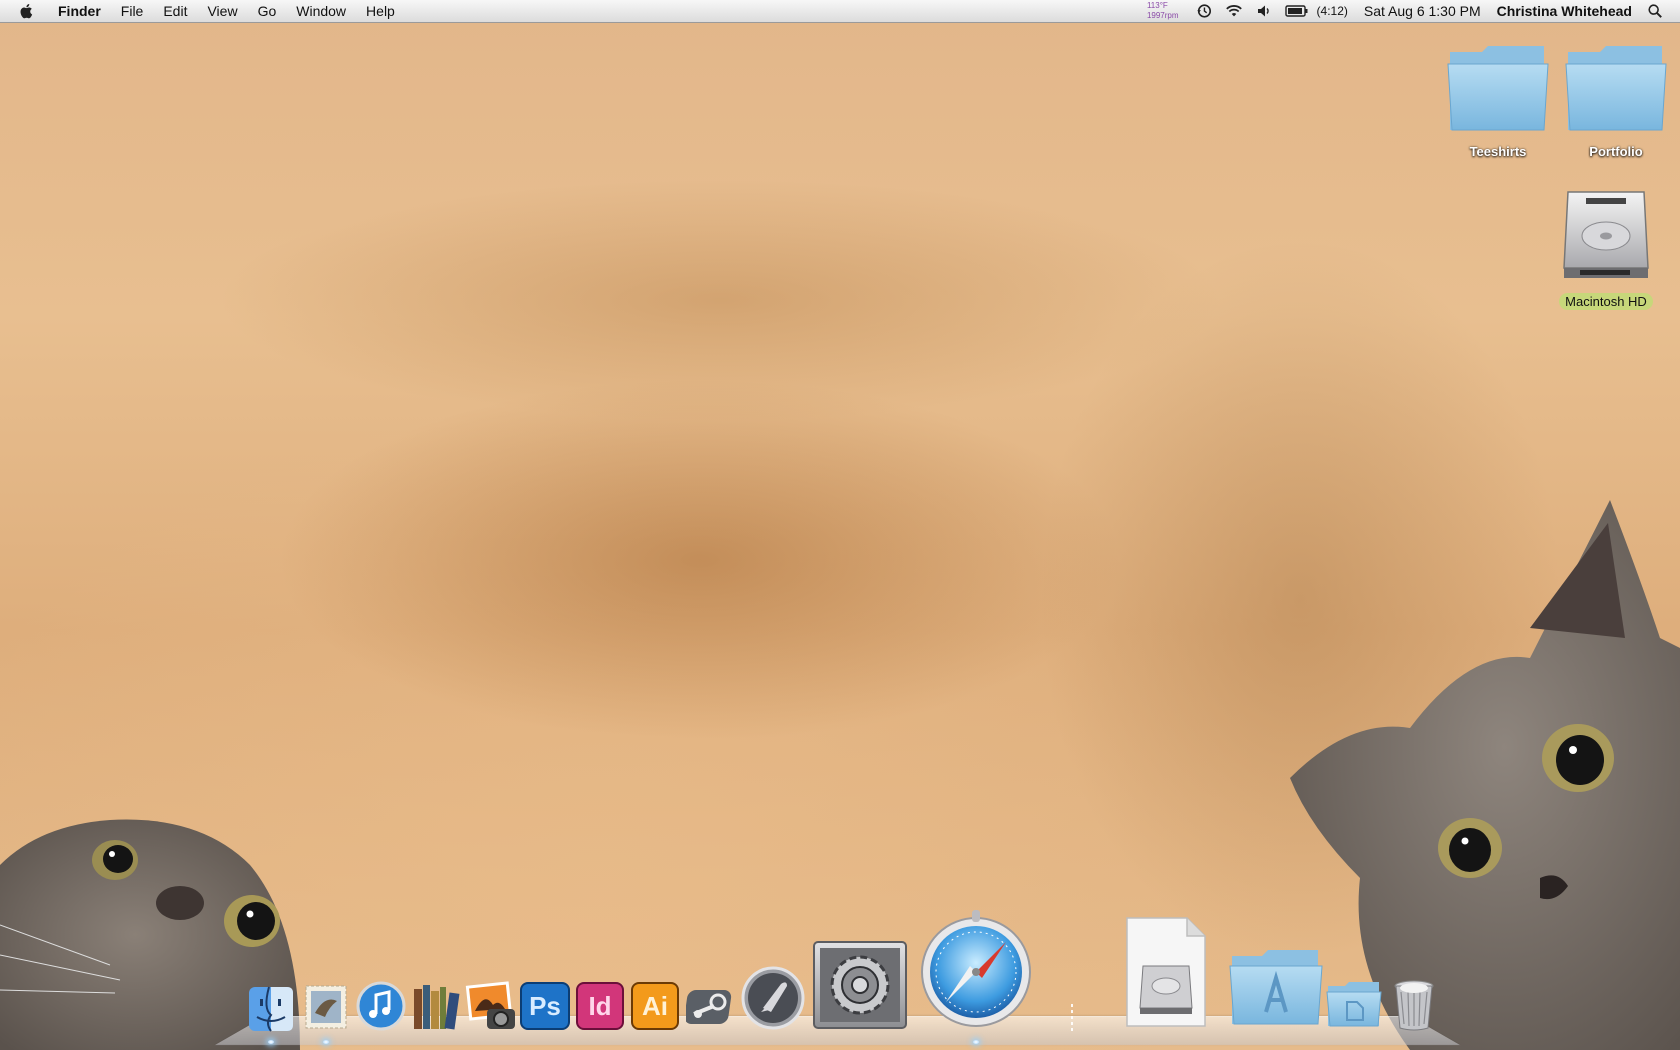  I want to click on hard-drive-icon, so click(1606, 234).